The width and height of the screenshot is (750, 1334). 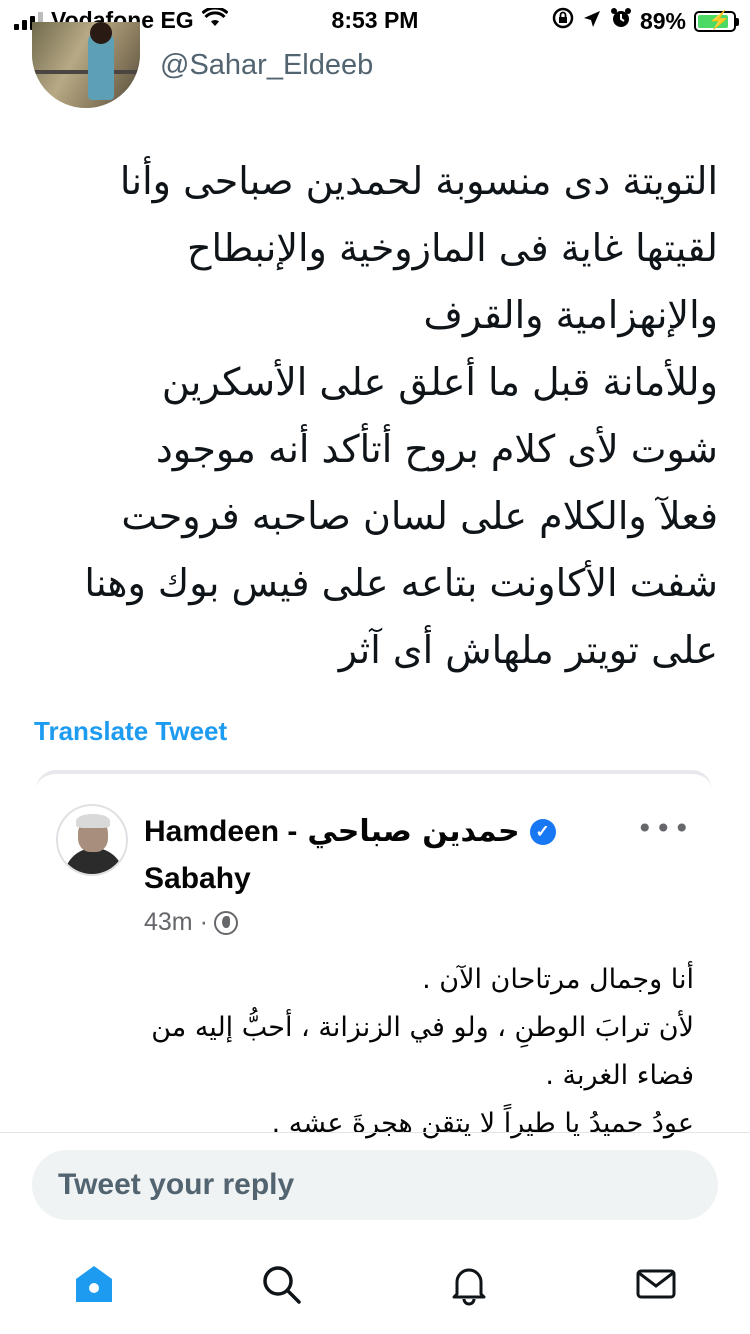 What do you see at coordinates (419, 516) in the screenshot?
I see `tweet-line: فعلآ والكلام على لسان صاحبه فروحت` at bounding box center [419, 516].